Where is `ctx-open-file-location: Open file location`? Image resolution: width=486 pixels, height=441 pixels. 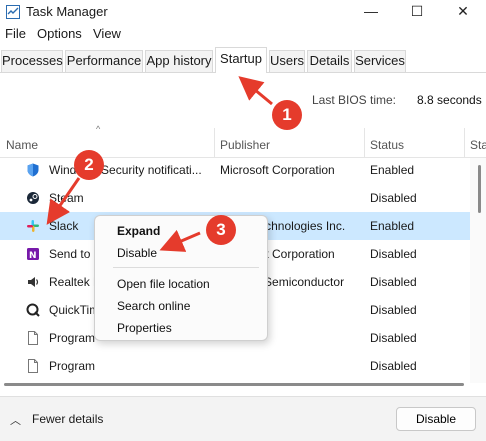 ctx-open-file-location: Open file location is located at coordinates (163, 284).